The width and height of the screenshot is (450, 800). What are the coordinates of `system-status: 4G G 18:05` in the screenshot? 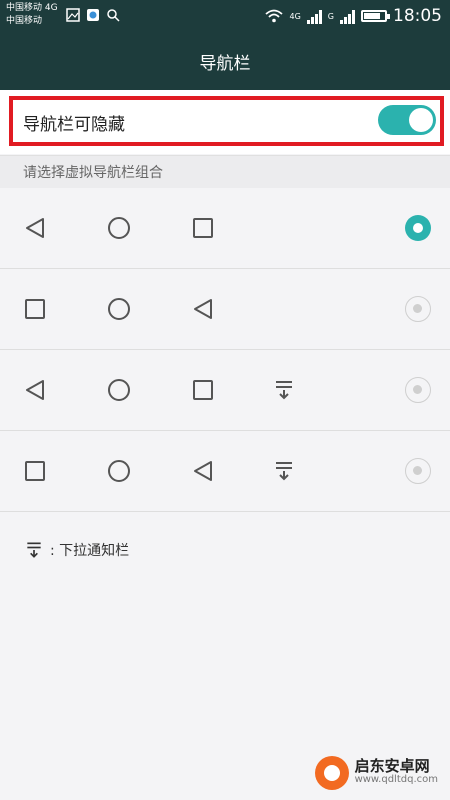 It's located at (353, 16).